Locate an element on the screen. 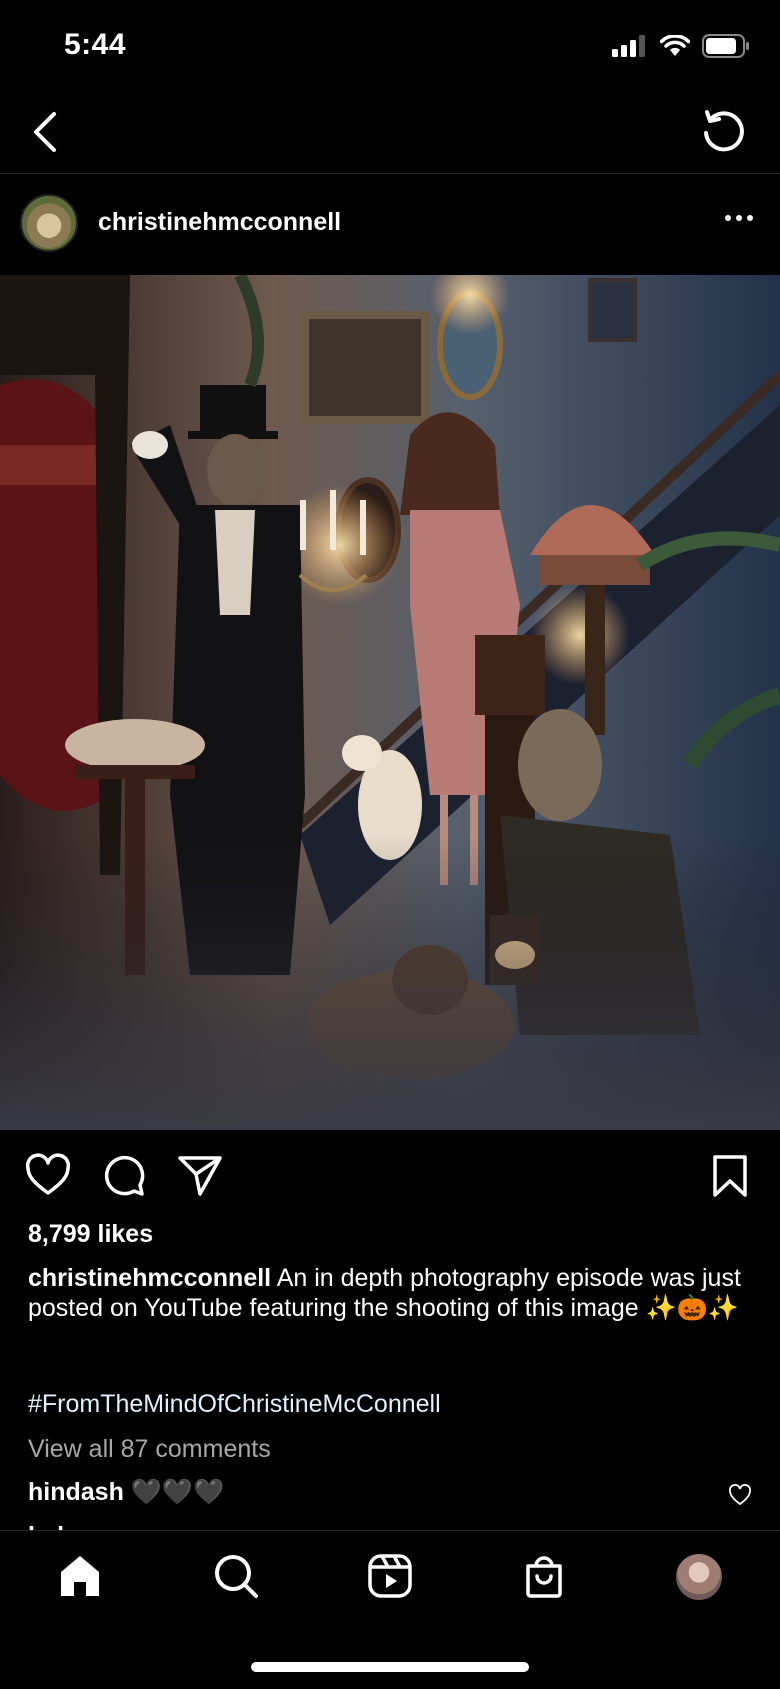  refresh-button is located at coordinates (723, 131).